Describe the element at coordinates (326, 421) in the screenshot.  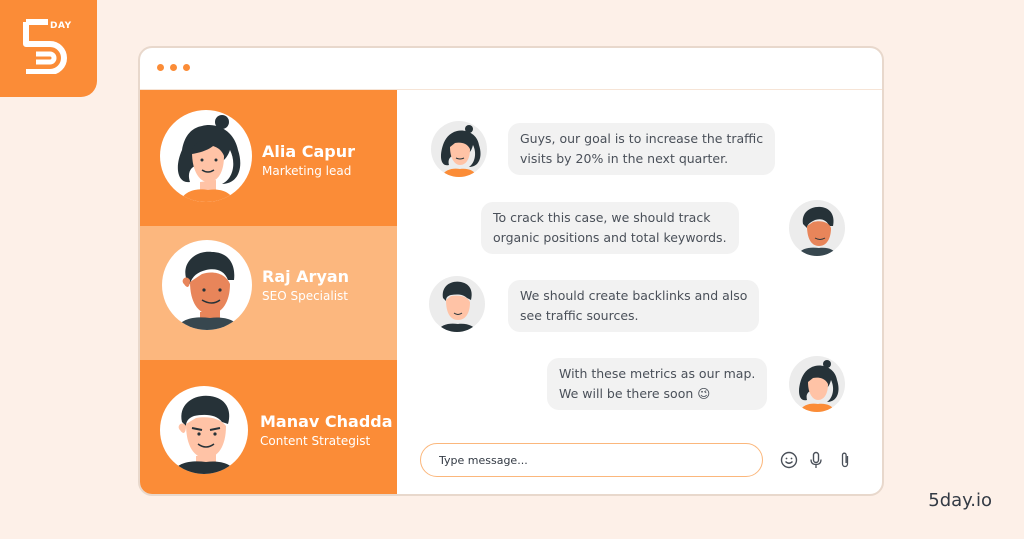
I see `contact-name: Manav Chadda` at that location.